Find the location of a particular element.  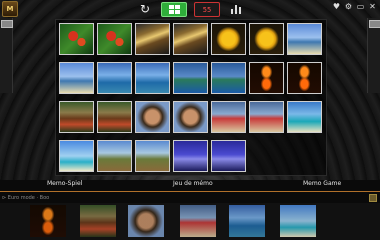

tray-card-couple-beach is located at coordinates (198, 221).